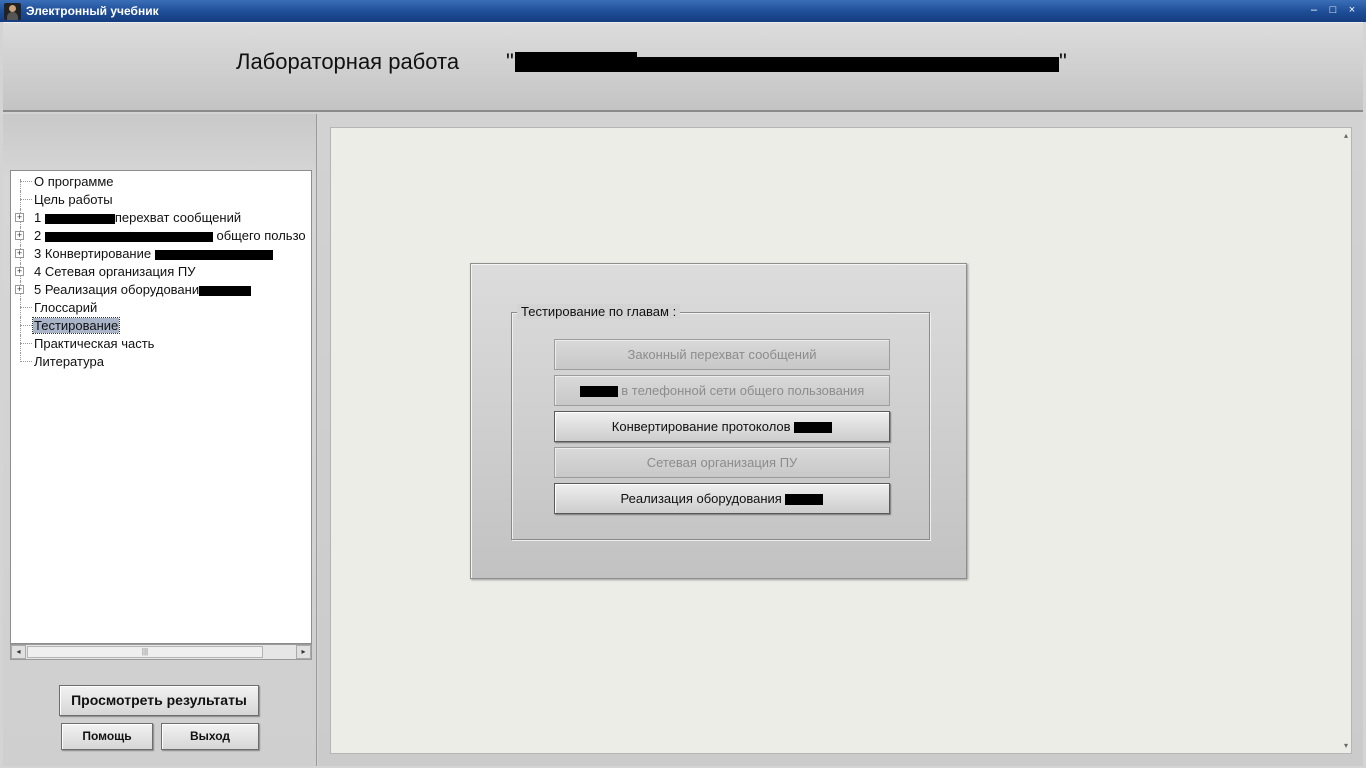 The image size is (1366, 768). I want to click on tree-item-glossary: Глоссарий, so click(161, 308).